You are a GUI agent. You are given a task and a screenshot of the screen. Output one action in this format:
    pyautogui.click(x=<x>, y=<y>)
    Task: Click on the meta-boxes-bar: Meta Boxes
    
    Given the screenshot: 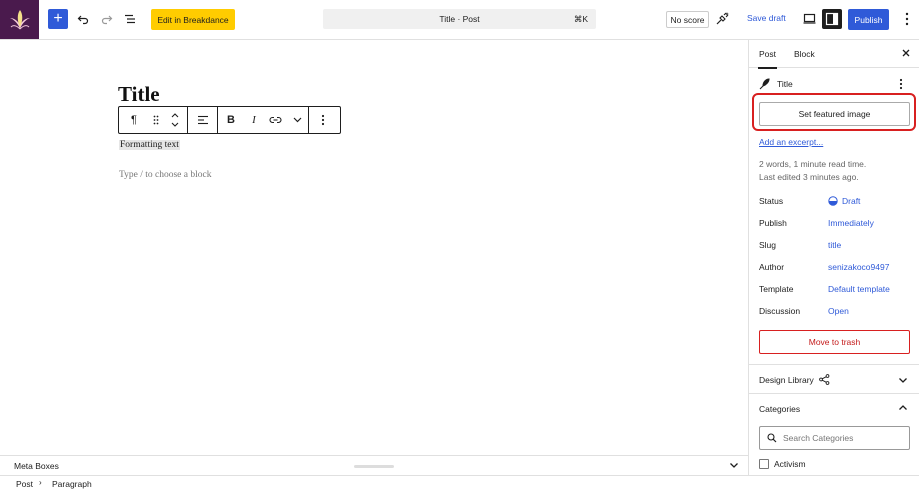 What is the action you would take?
    pyautogui.click(x=374, y=465)
    